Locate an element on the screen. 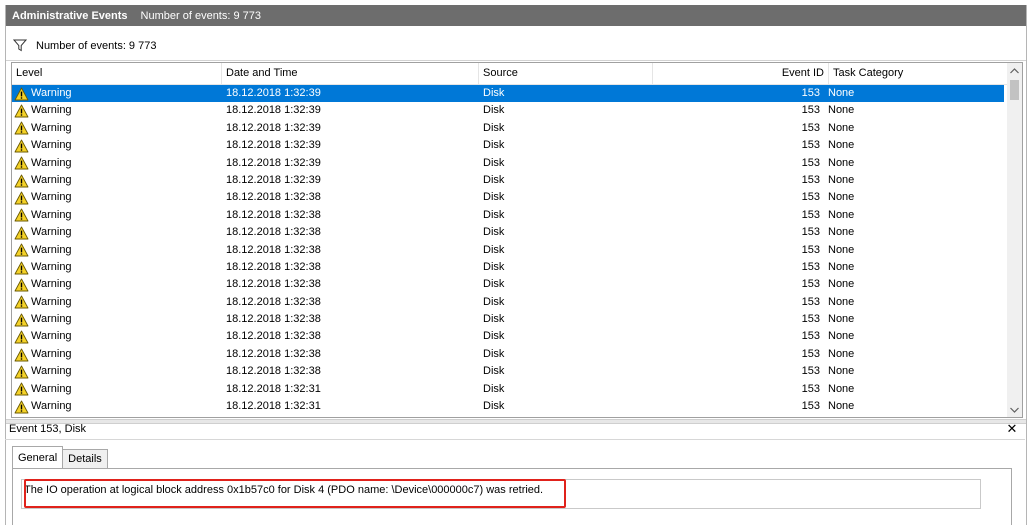 This screenshot has width=1030, height=525. vertical-scrollbar is located at coordinates (1014, 240).